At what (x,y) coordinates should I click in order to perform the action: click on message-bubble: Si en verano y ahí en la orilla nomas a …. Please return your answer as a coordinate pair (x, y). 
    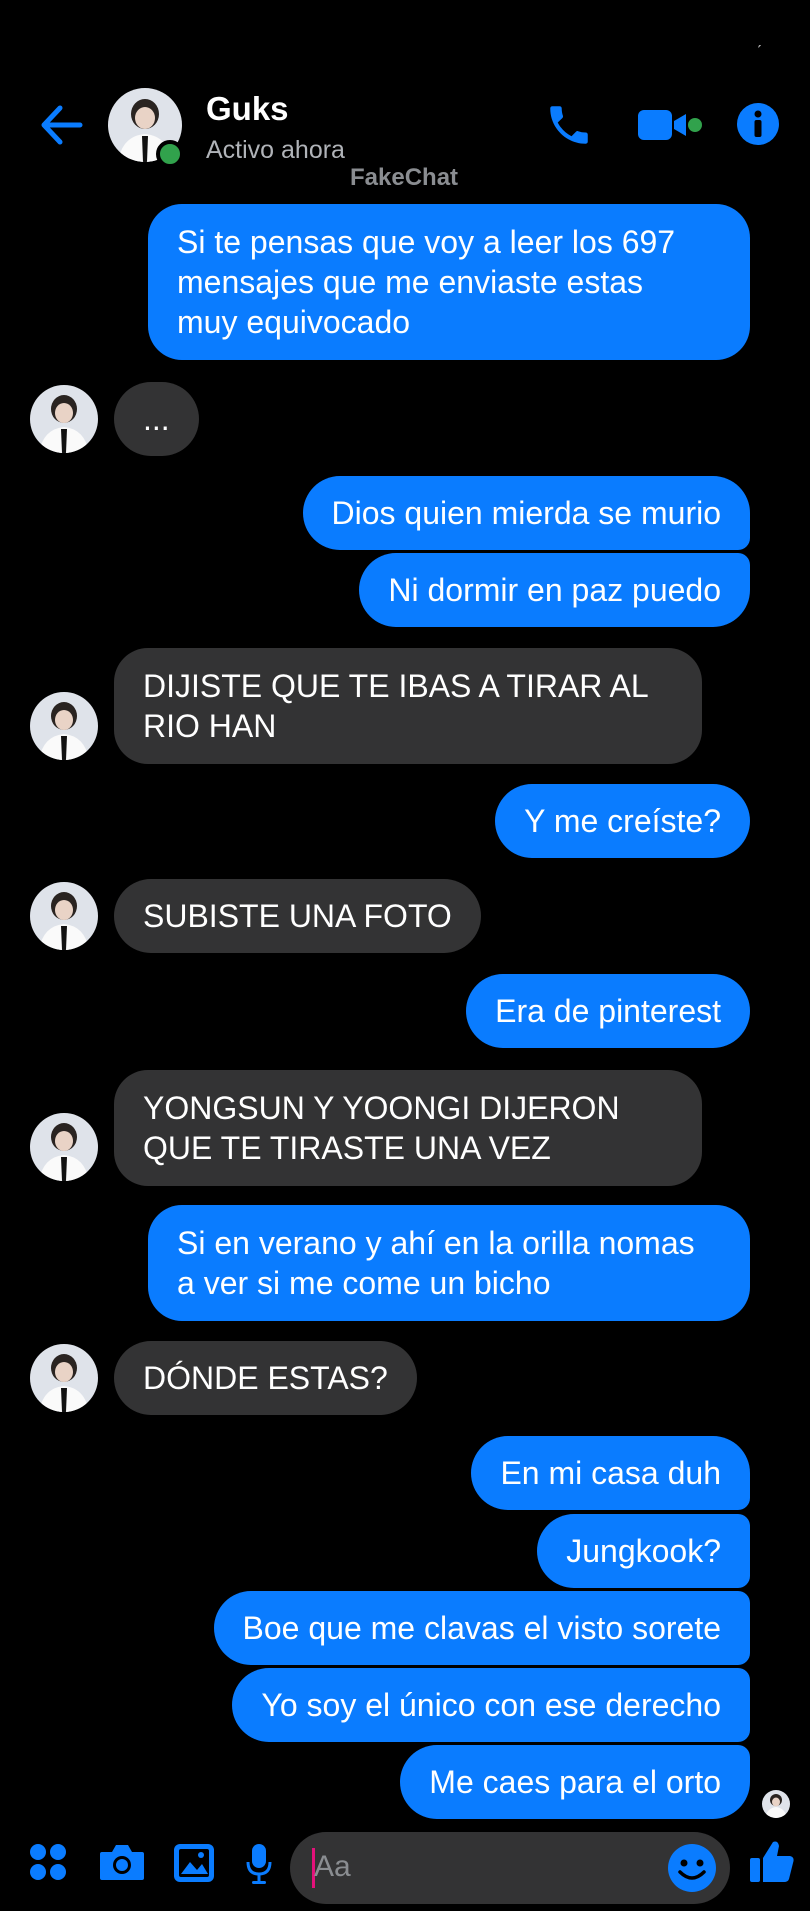
    Looking at the image, I should click on (449, 1263).